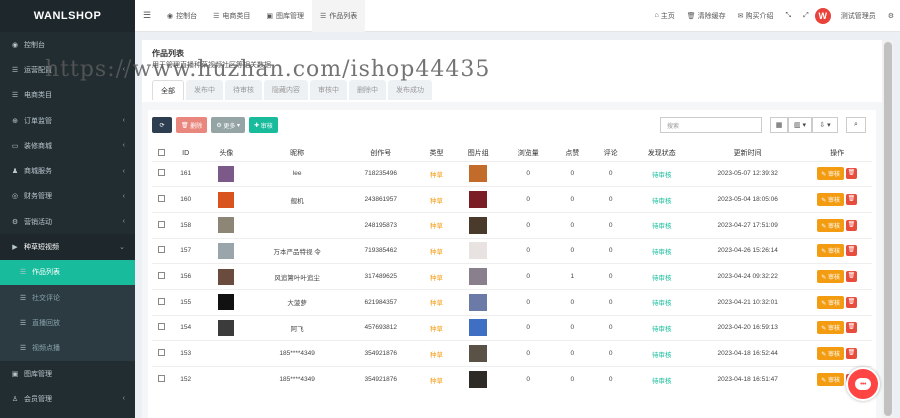 This screenshot has height=418, width=900. Describe the element at coordinates (228, 125) in the screenshot. I see `more-button: ⚙ 更多 ▾` at that location.